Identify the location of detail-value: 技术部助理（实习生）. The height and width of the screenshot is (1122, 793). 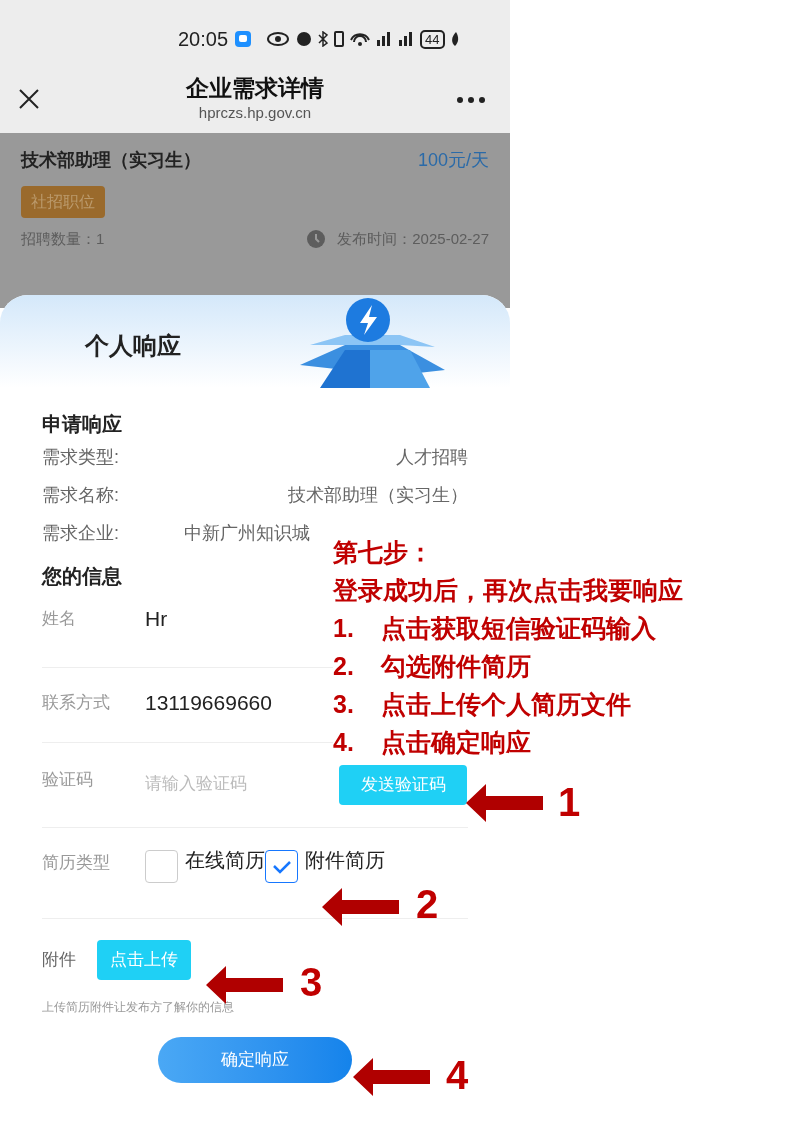
(378, 495).